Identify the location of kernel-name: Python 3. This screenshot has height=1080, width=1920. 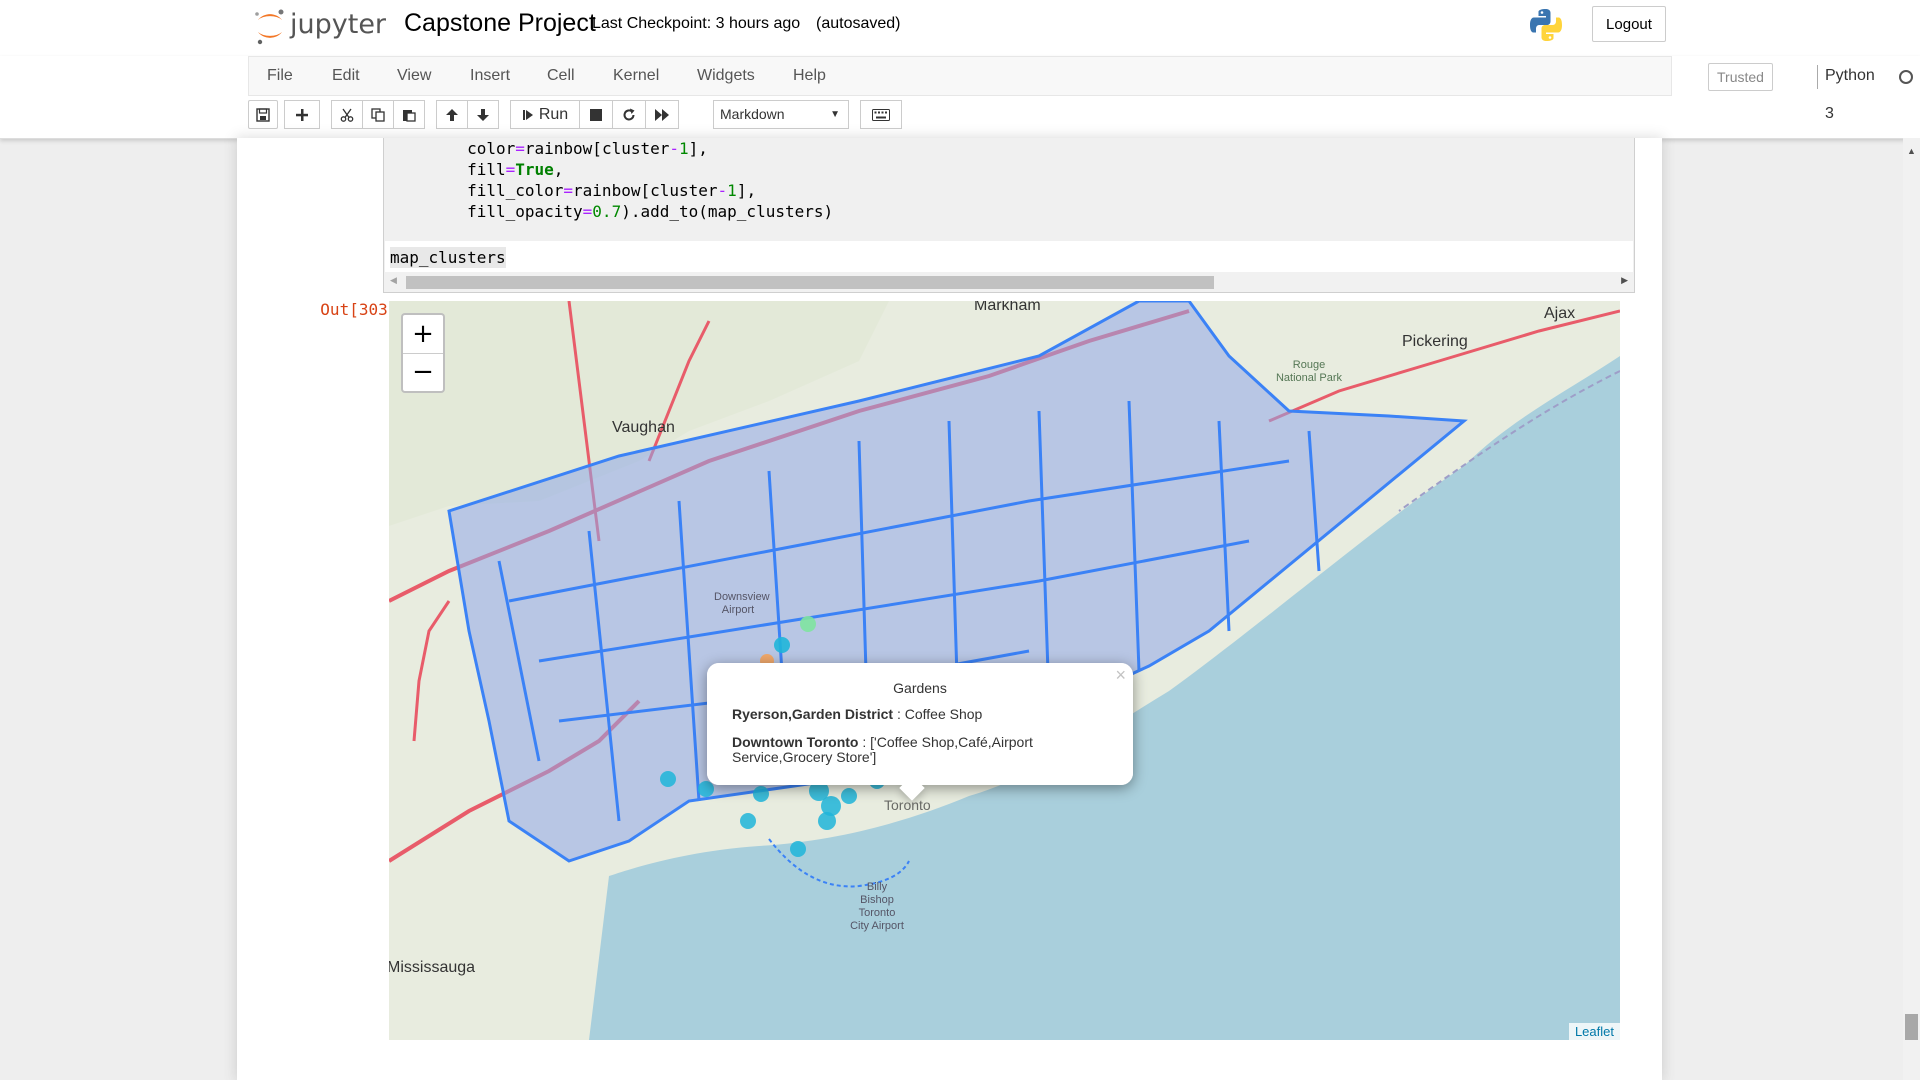
(1850, 95).